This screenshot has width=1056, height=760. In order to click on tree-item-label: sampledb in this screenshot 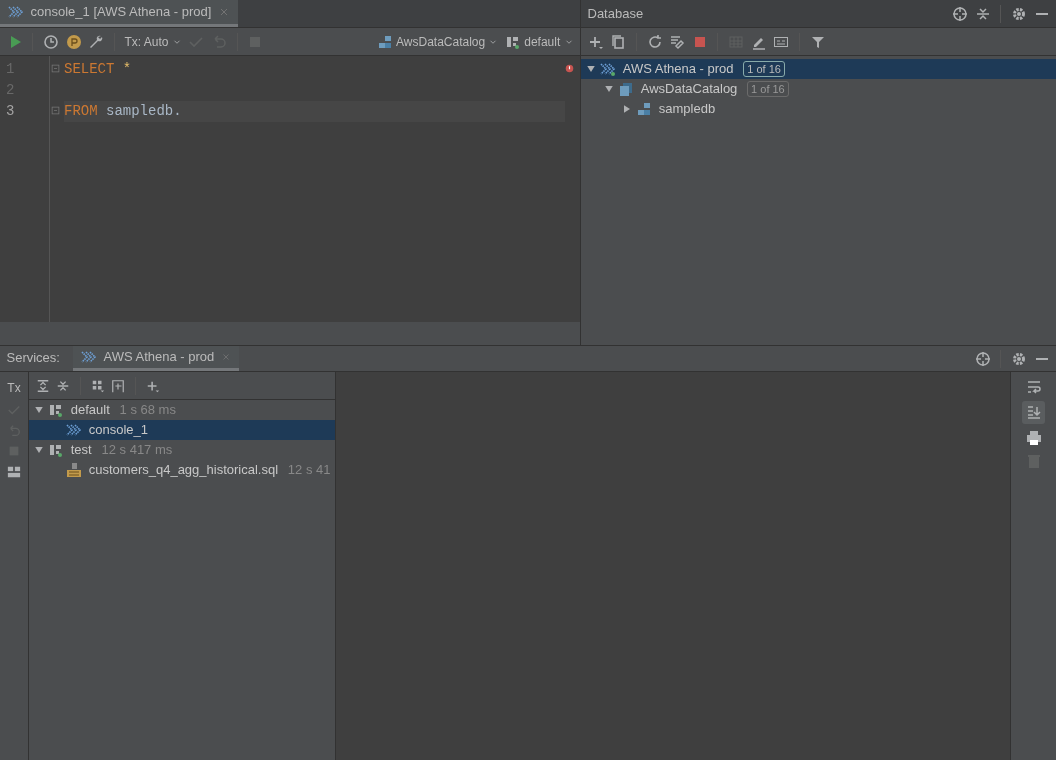, I will do `click(687, 109)`.